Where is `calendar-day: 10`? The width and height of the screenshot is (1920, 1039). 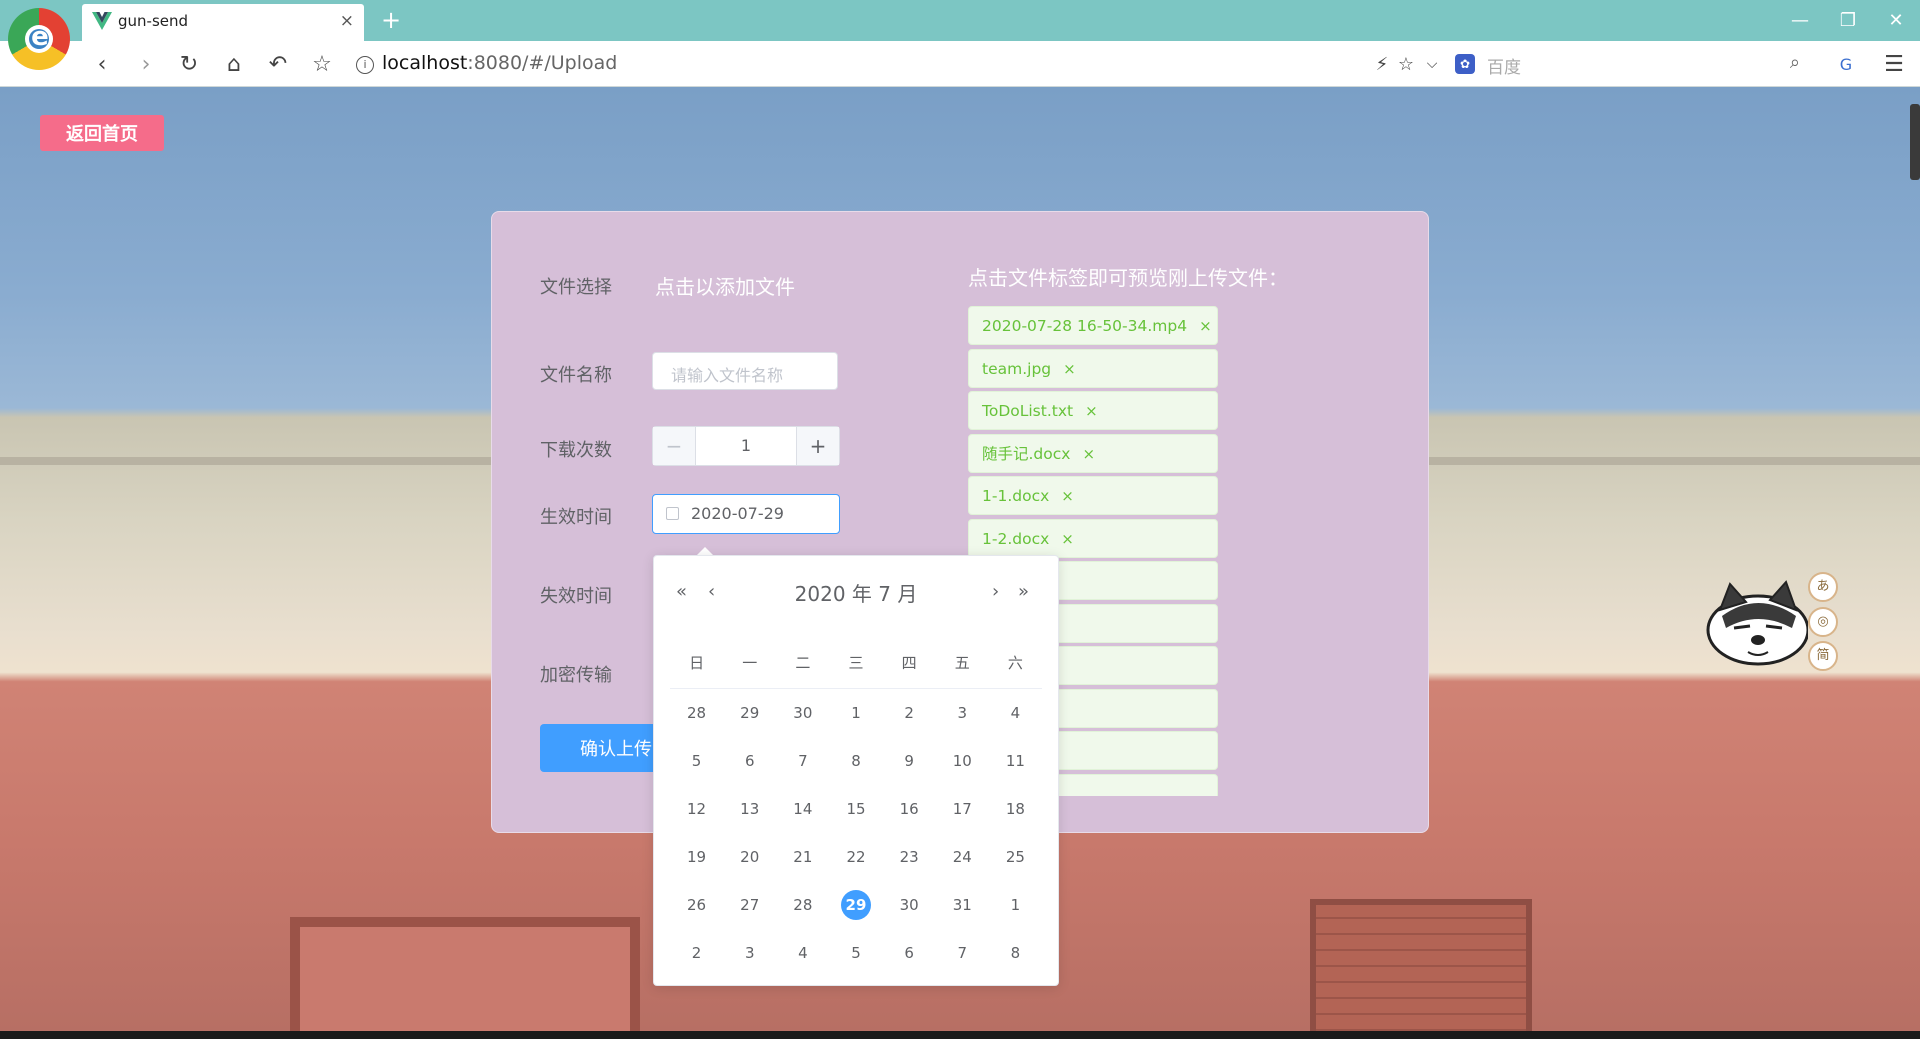
calendar-day: 10 is located at coordinates (962, 761).